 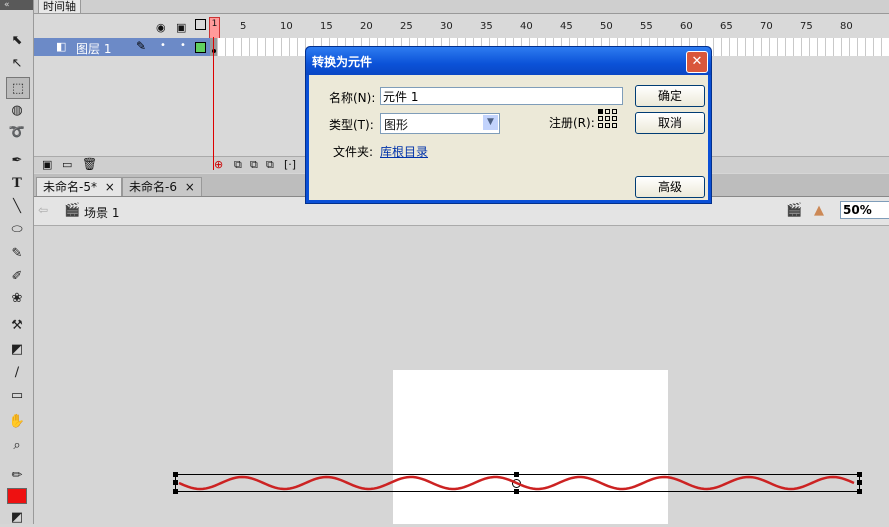 What do you see at coordinates (17, 276) in the screenshot?
I see `brush-tool-icon: ✐` at bounding box center [17, 276].